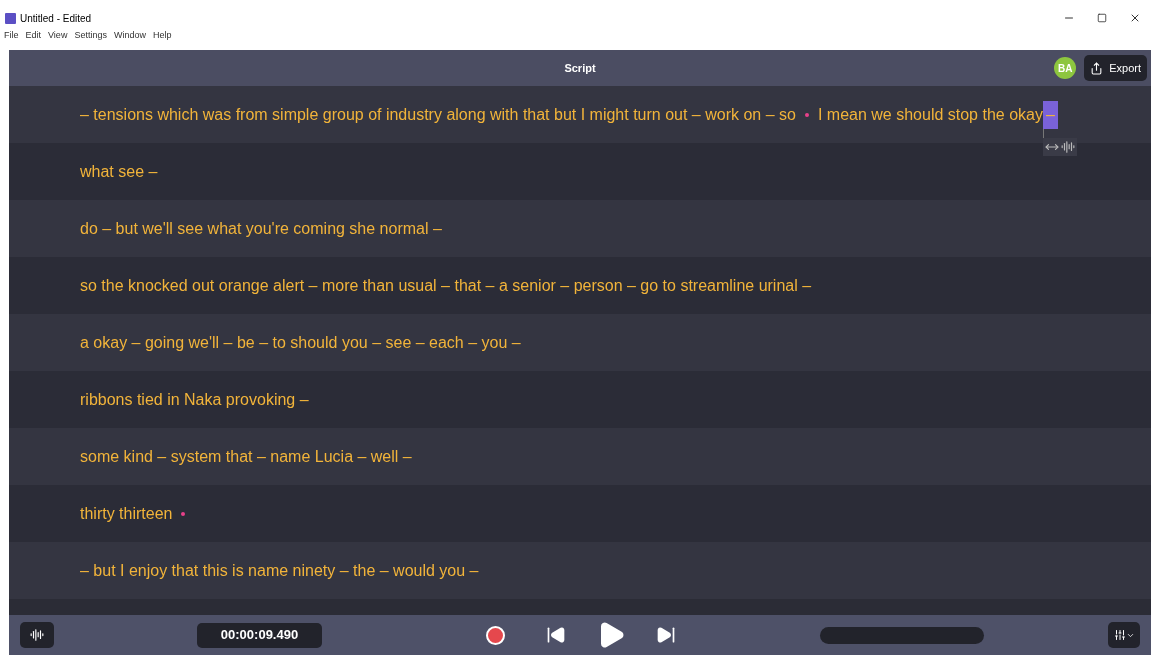  Describe the element at coordinates (300, 342) in the screenshot. I see `transcript-text: a okay – going we'll – be – to should you – see – each – you –` at that location.